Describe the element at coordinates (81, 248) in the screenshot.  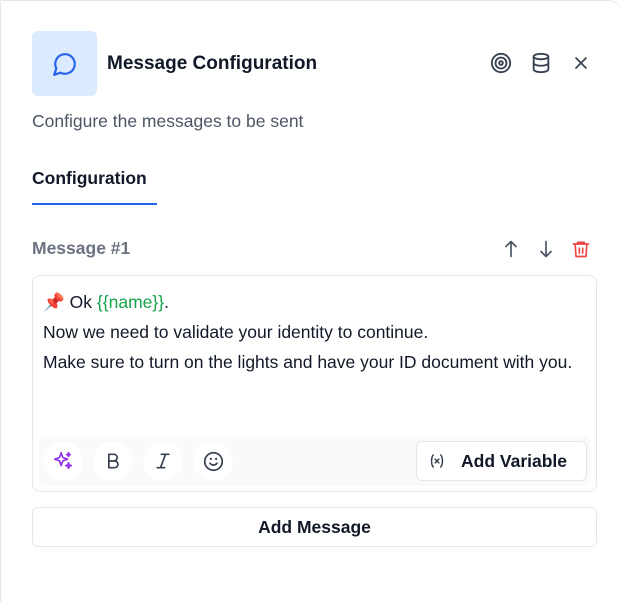
I see `message-label: Message #1` at that location.